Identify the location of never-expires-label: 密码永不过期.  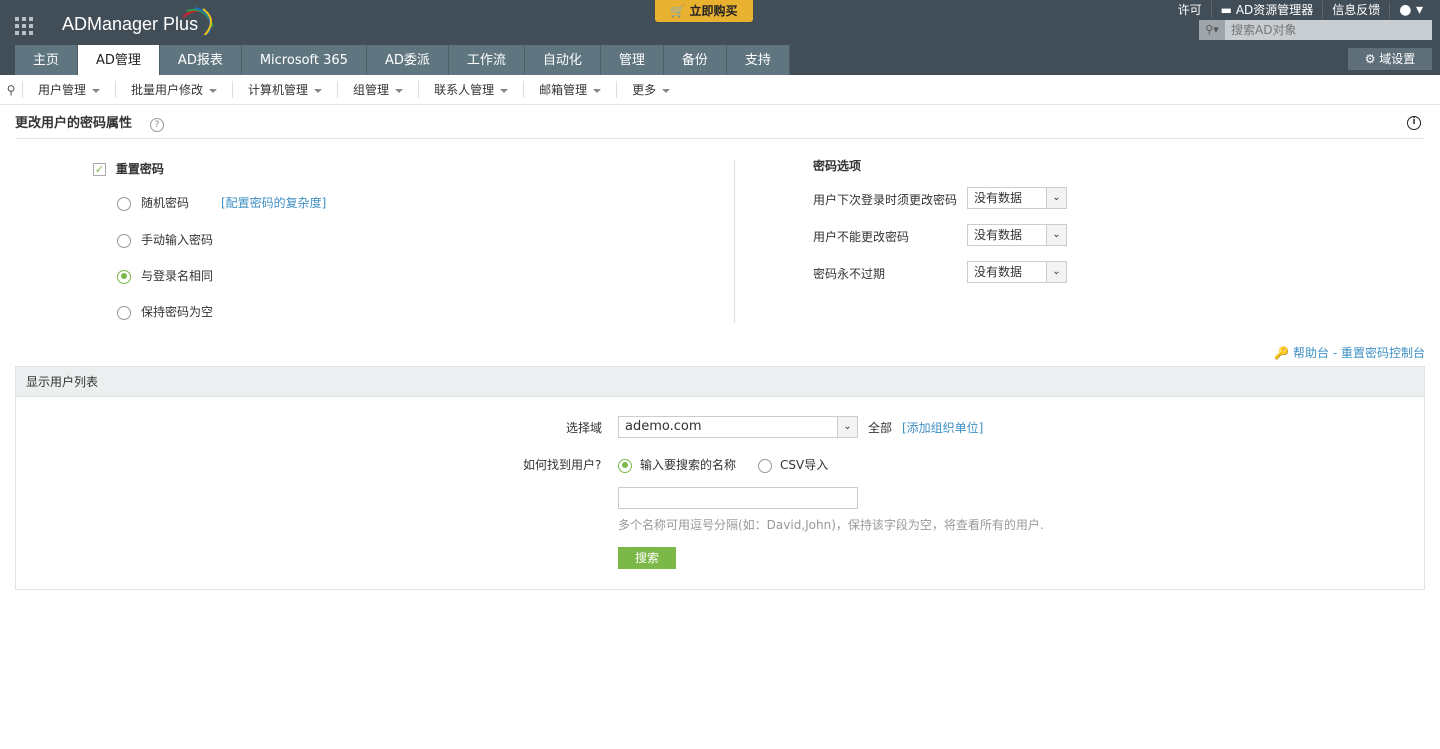
(849, 274).